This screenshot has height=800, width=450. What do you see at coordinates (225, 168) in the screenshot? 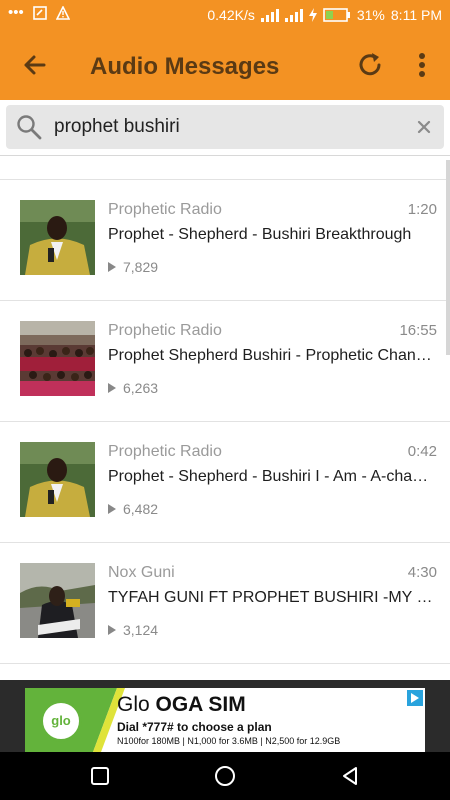
I see `list-top-spacer` at bounding box center [225, 168].